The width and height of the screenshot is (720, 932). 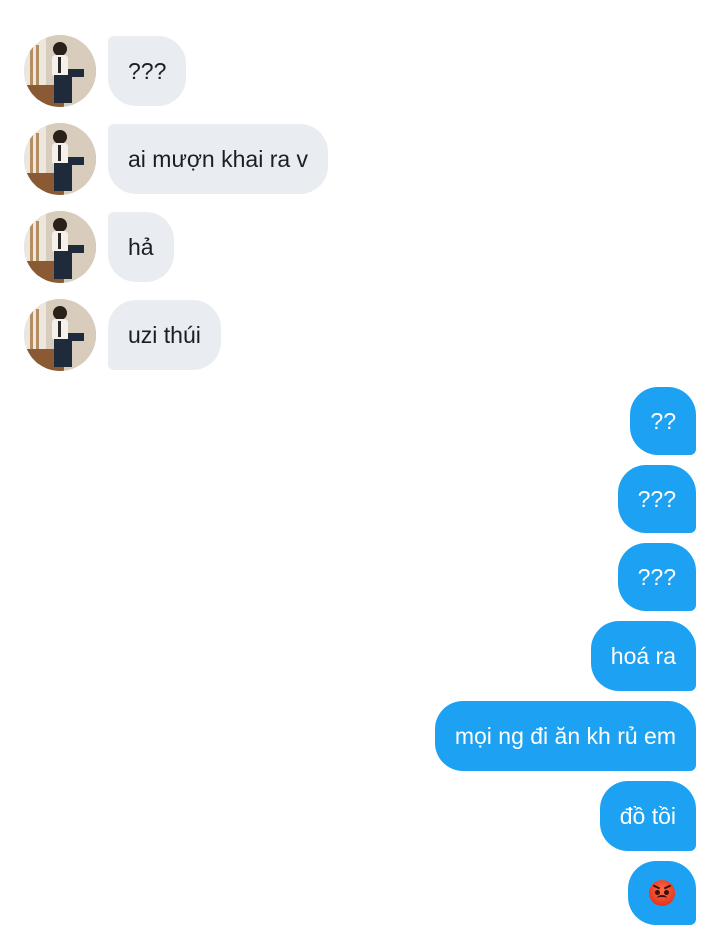 I want to click on message-text: uzi thúi, so click(x=164, y=334).